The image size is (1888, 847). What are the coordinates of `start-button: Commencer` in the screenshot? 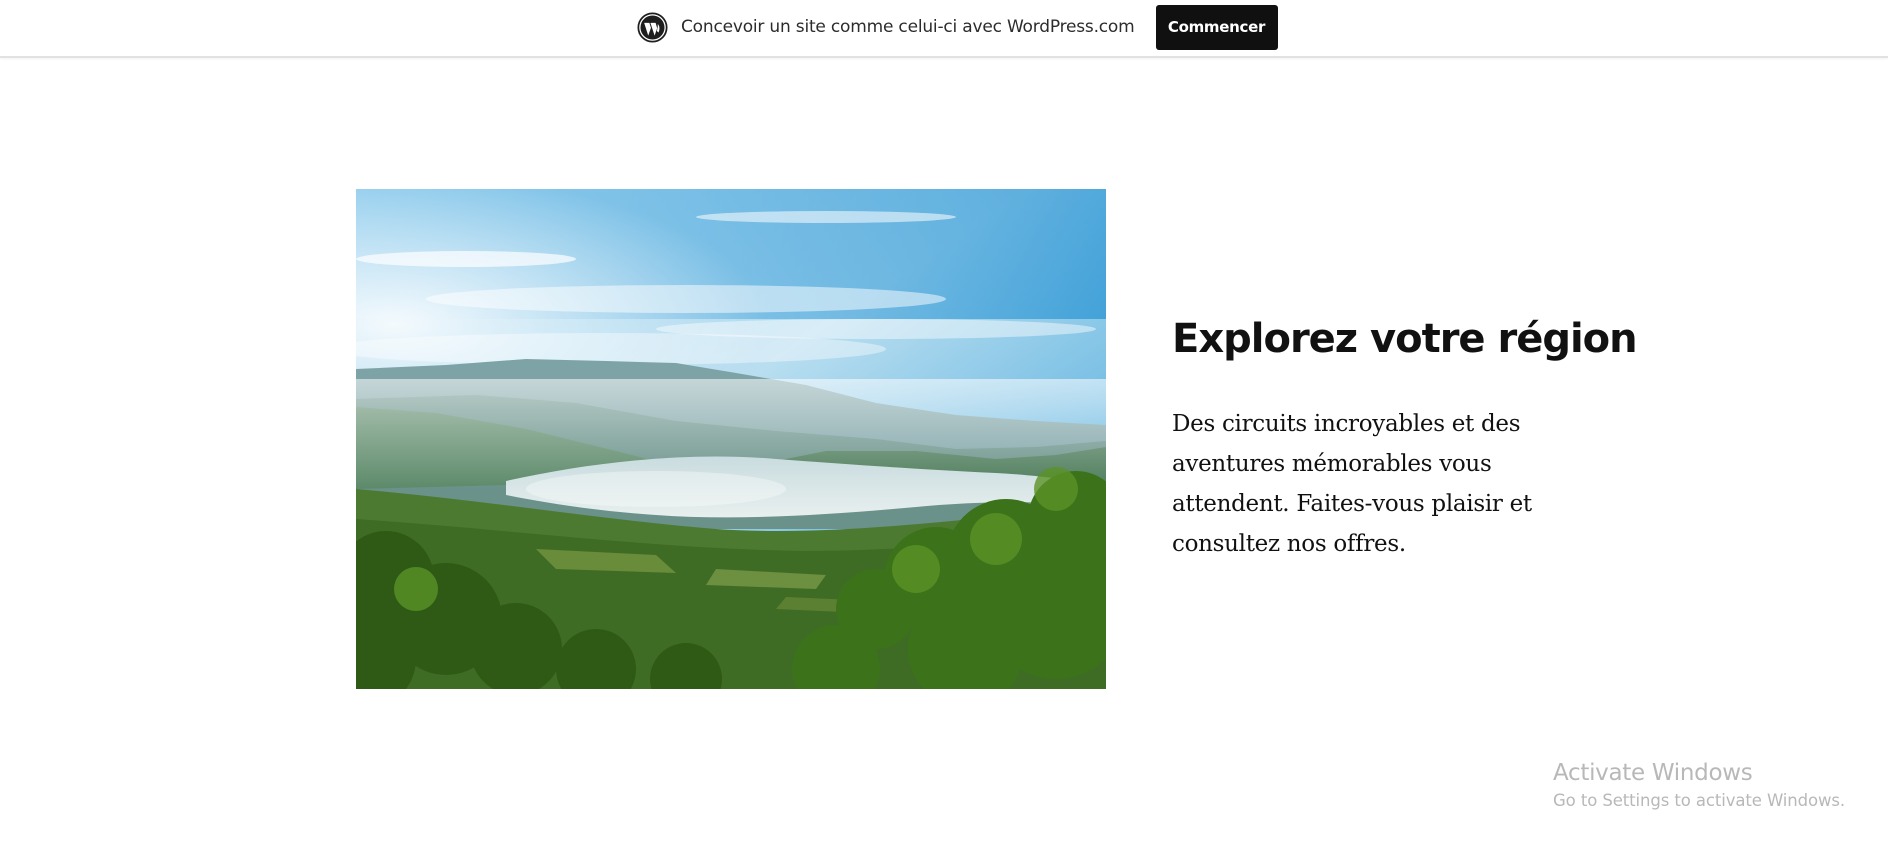 It's located at (1216, 27).